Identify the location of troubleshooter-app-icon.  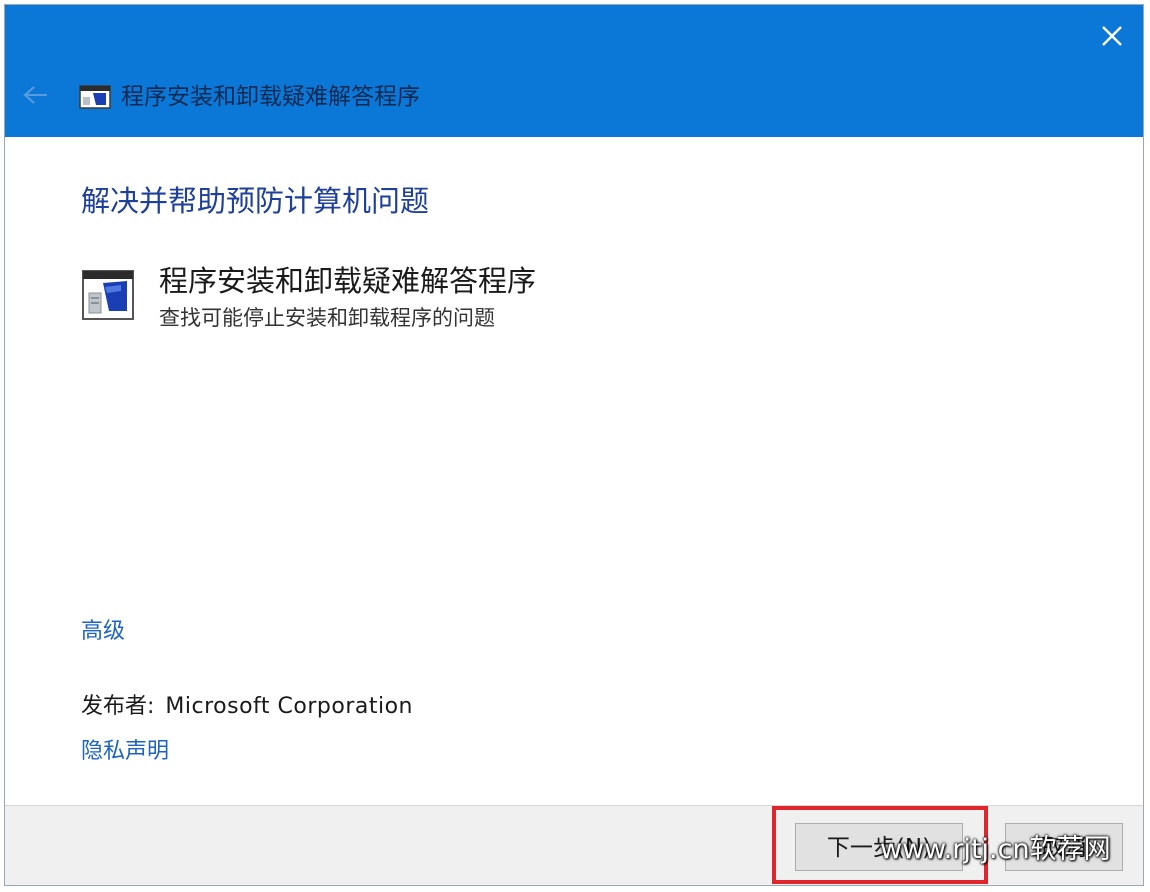
(95, 97).